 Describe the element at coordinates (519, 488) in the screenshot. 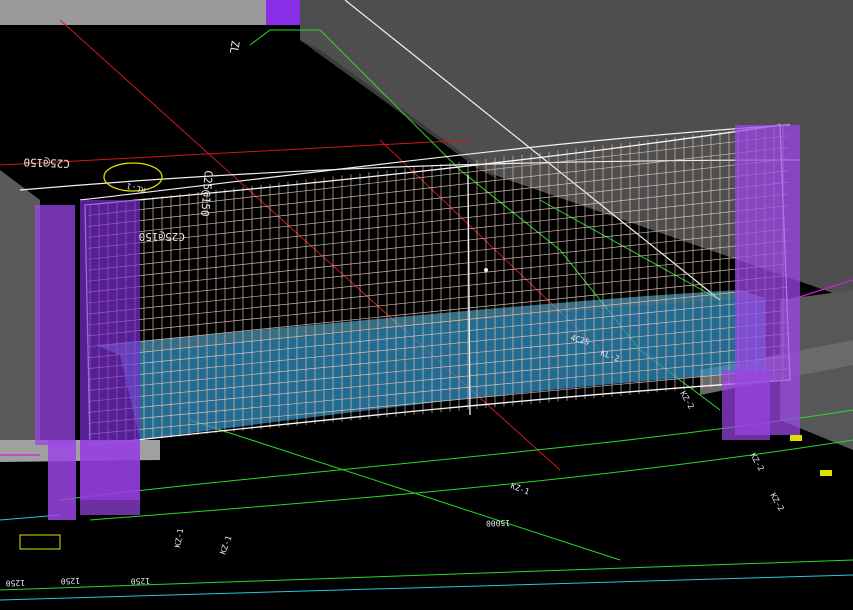

I see `bottom-tag-a: KZ-1` at that location.